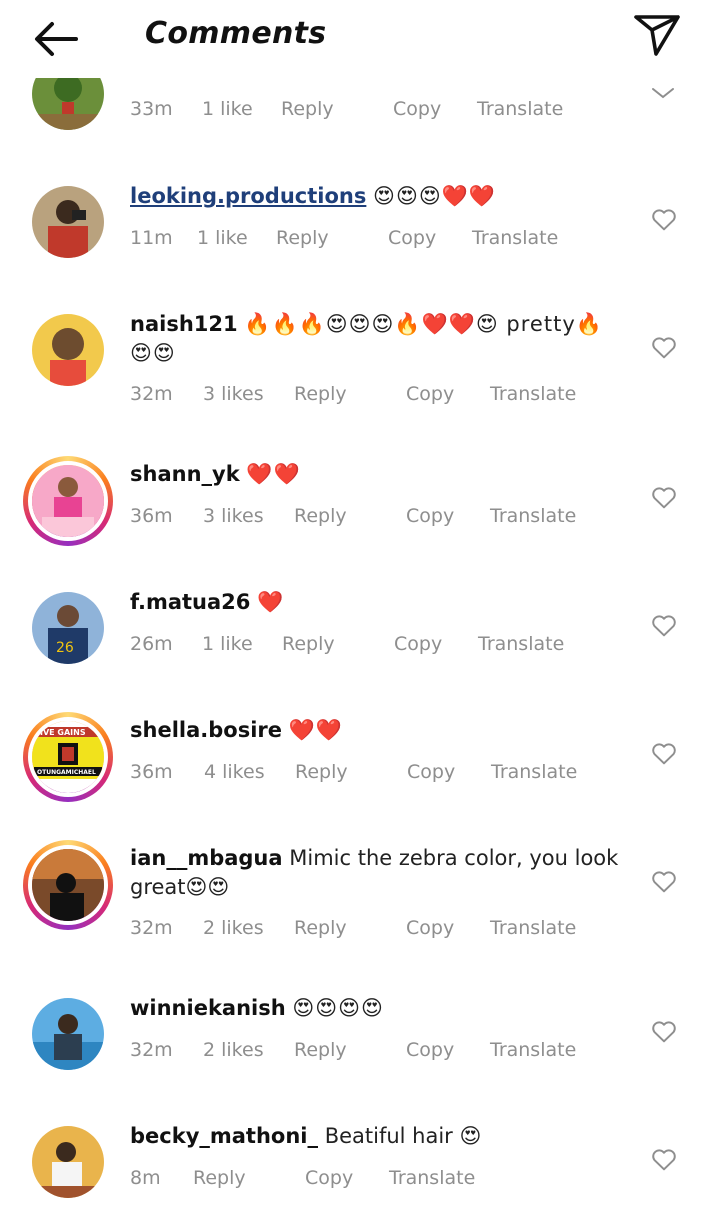 The width and height of the screenshot is (720, 1225). What do you see at coordinates (65, 648) in the screenshot?
I see `svg-text: 26` at bounding box center [65, 648].